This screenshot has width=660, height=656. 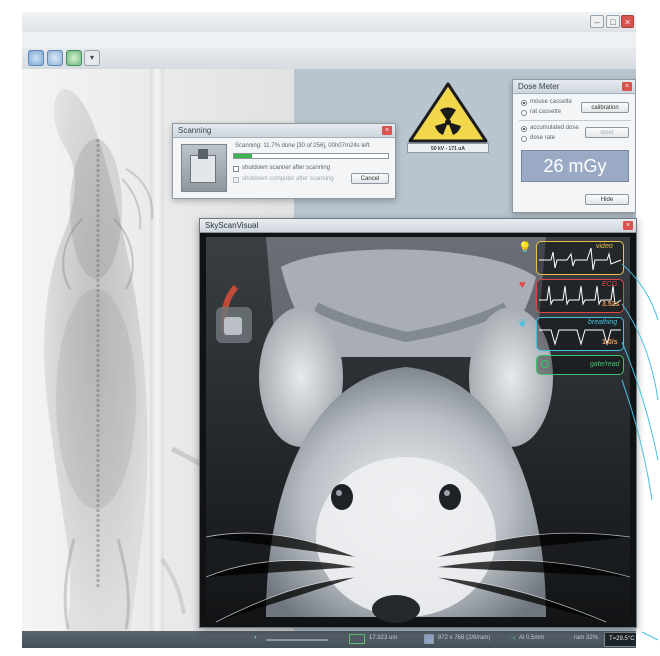 I want to click on zoom-icon: ◐, so click(x=256, y=638).